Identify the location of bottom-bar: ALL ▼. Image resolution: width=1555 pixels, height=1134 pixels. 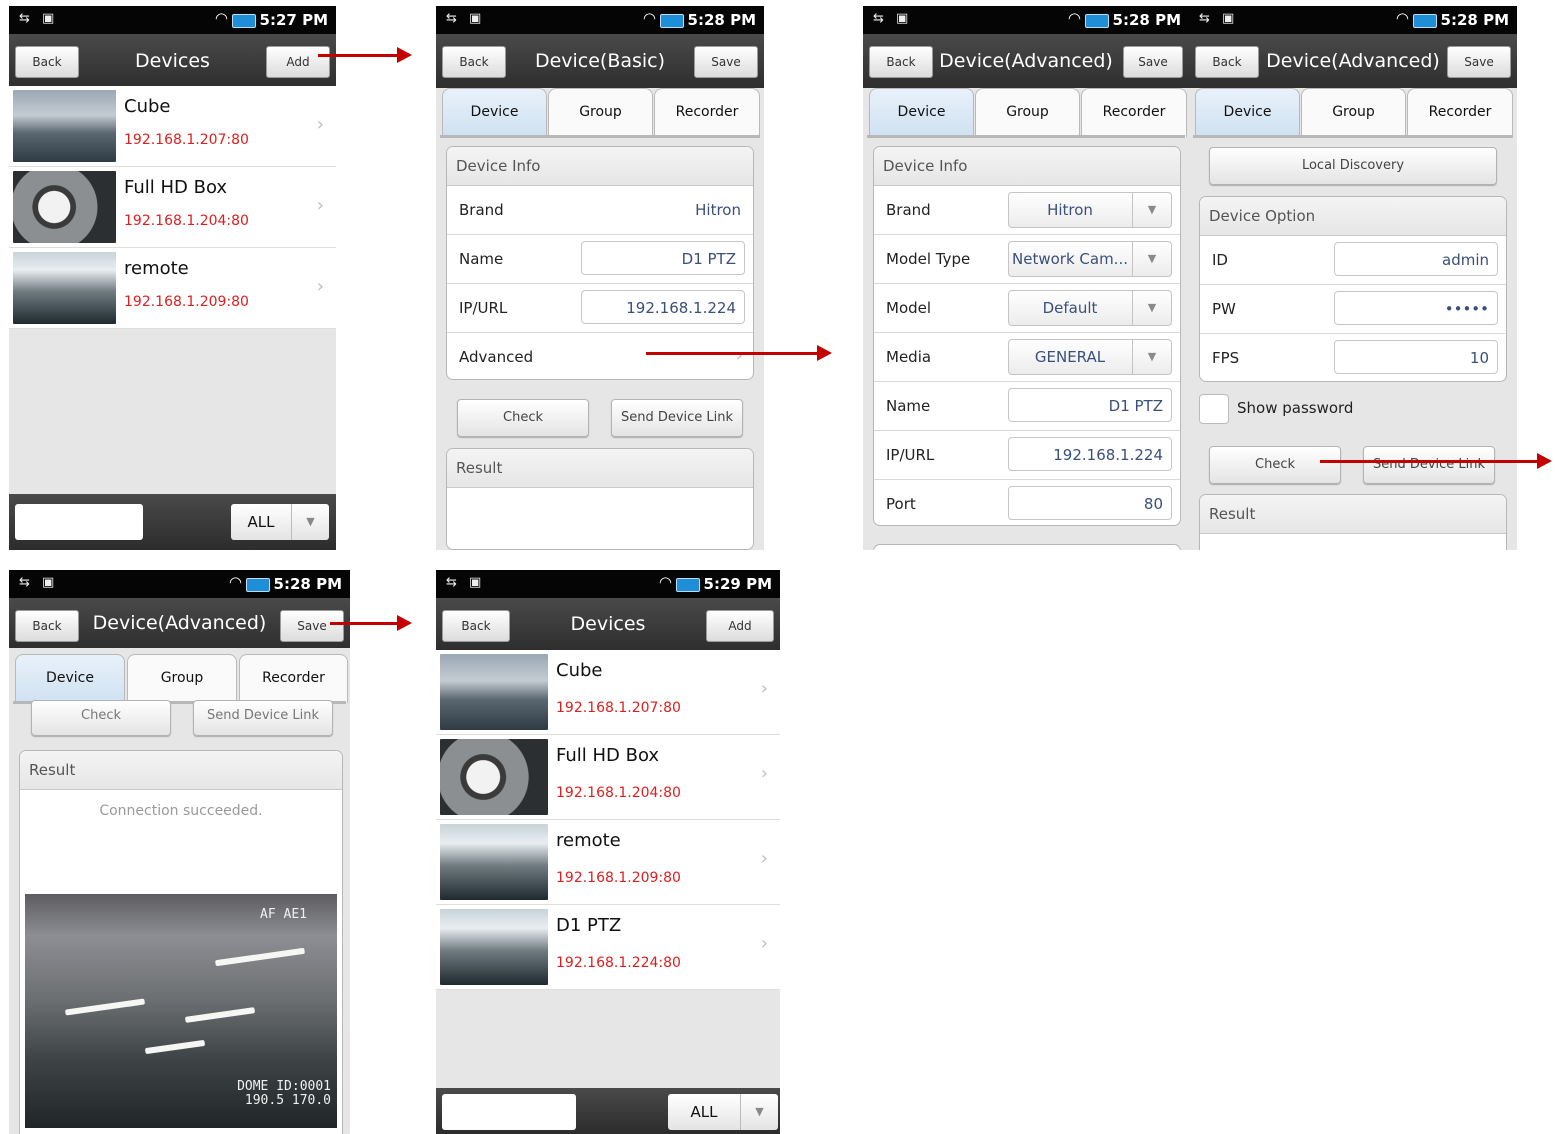
(608, 1111).